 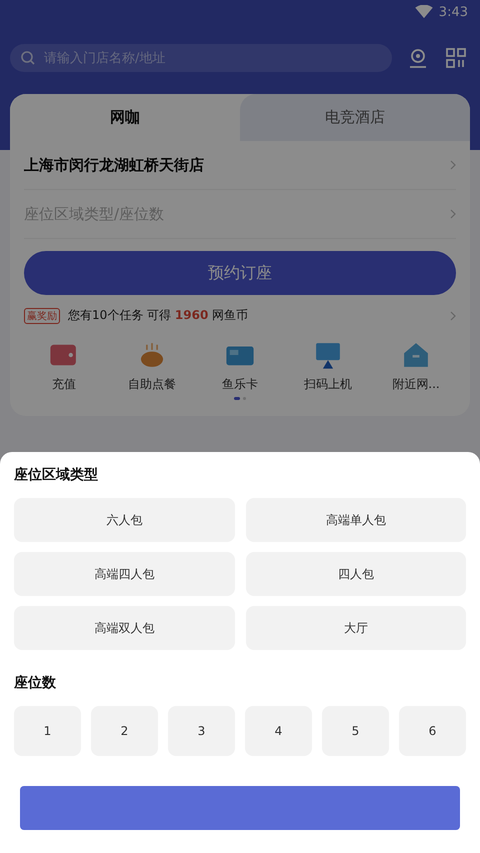 I want to click on wifi-icon, so click(x=423, y=12).